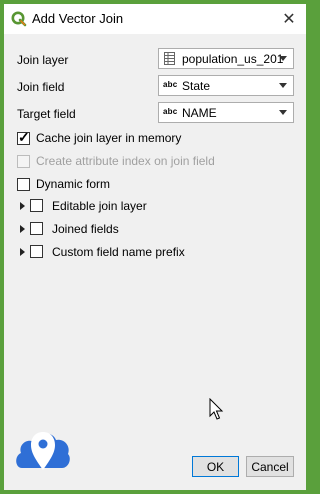 This screenshot has width=320, height=494. What do you see at coordinates (199, 113) in the screenshot?
I see `target-field-value: NAME` at bounding box center [199, 113].